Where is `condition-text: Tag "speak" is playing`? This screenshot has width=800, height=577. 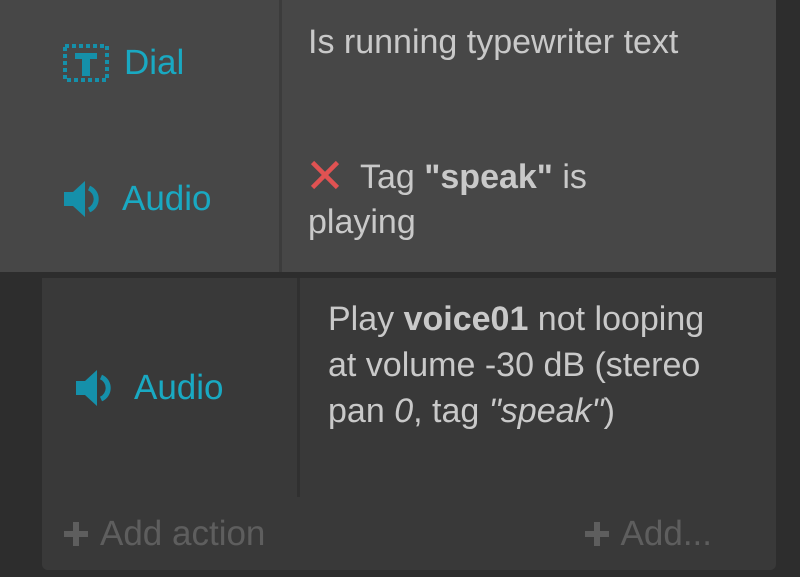
condition-text: Tag "speak" is playing is located at coordinates (447, 199).